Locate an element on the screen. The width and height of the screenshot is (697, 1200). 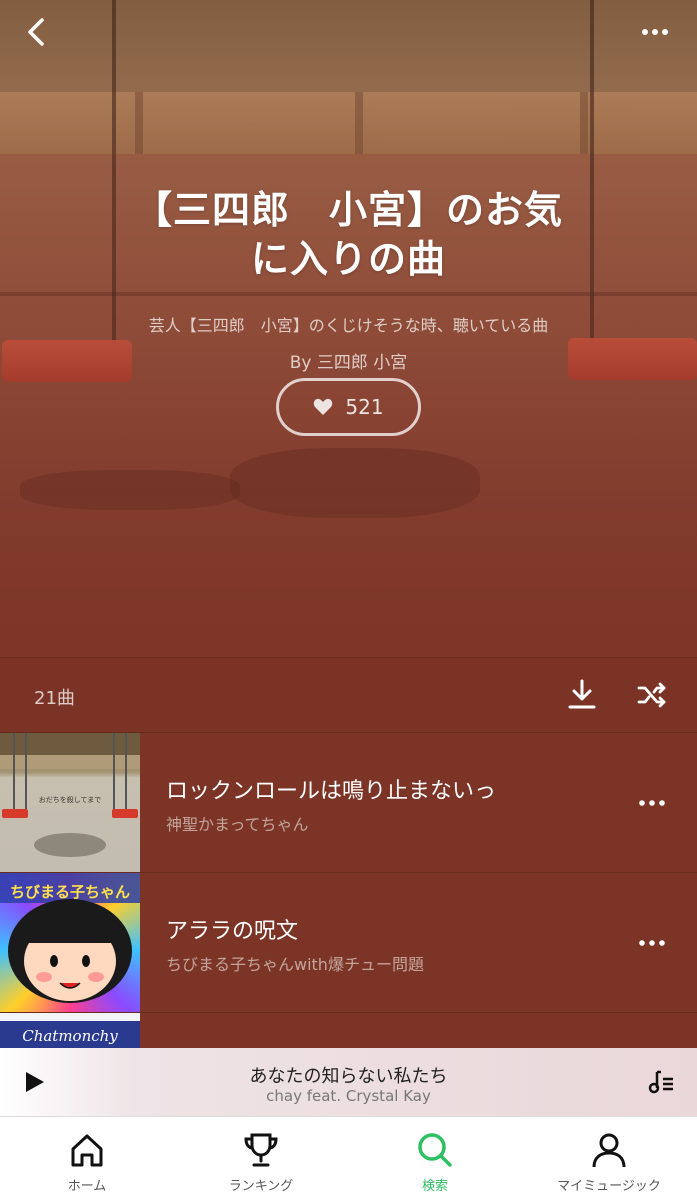
download-button is located at coordinates (582, 695).